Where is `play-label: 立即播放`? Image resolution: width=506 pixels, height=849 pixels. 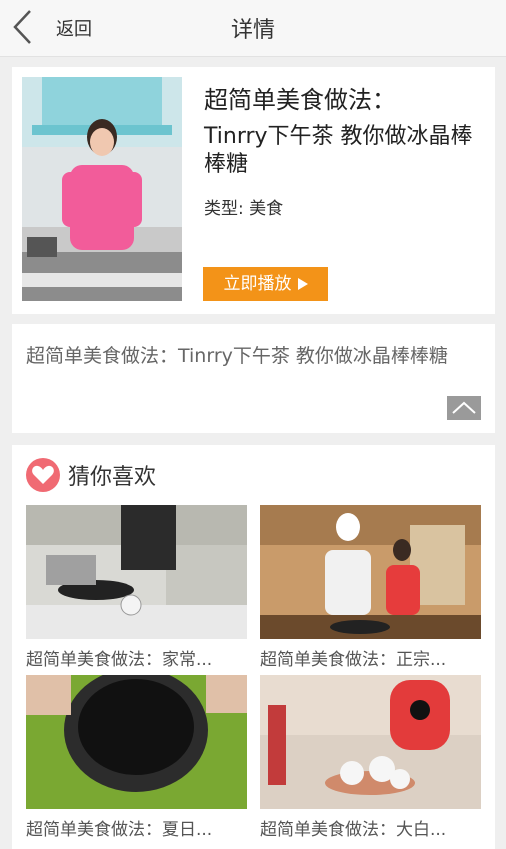 play-label: 立即播放 is located at coordinates (257, 284).